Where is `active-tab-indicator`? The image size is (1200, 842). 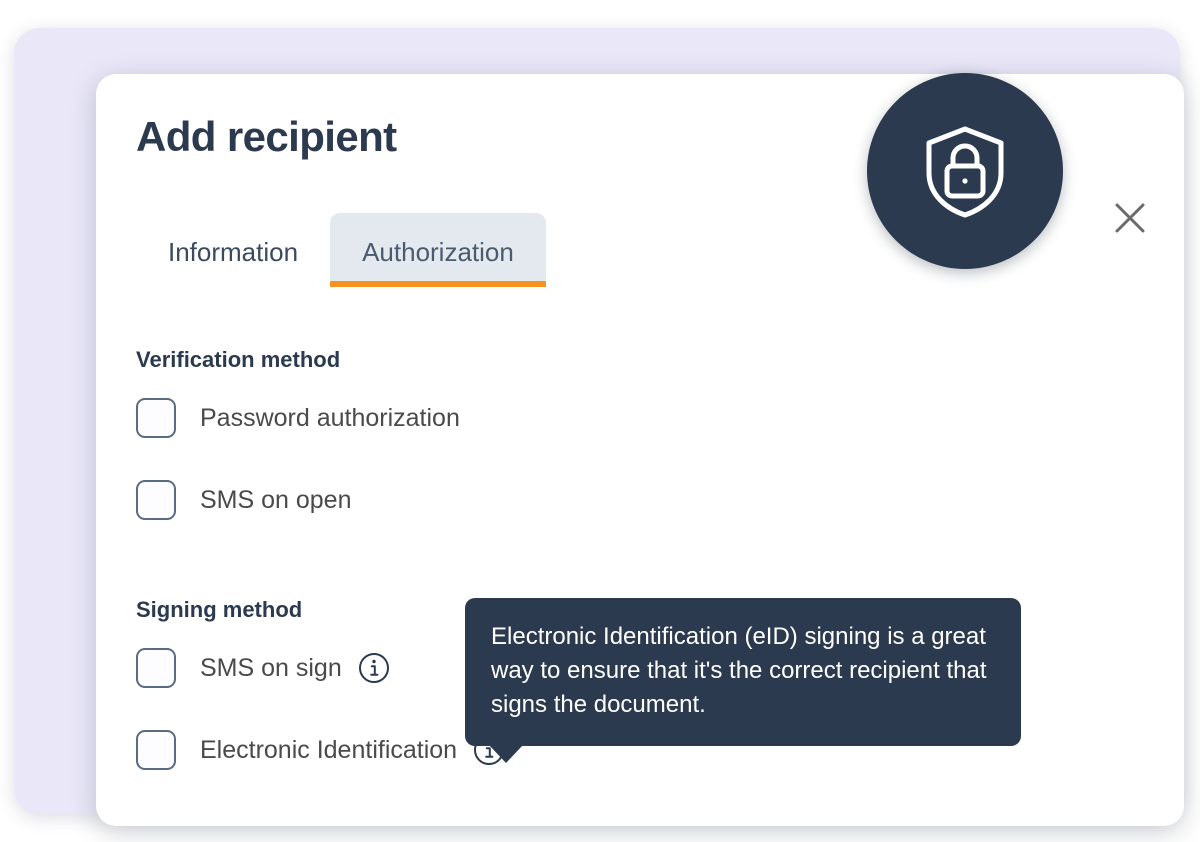 active-tab-indicator is located at coordinates (438, 284).